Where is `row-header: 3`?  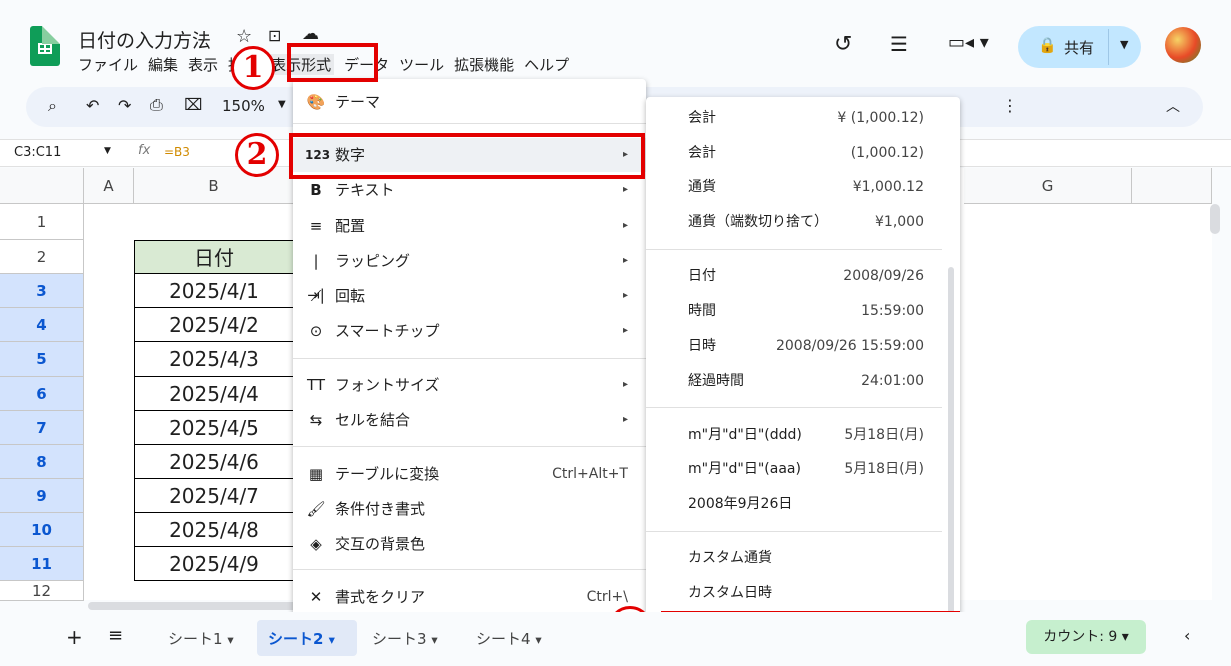
row-header: 3 is located at coordinates (42, 291).